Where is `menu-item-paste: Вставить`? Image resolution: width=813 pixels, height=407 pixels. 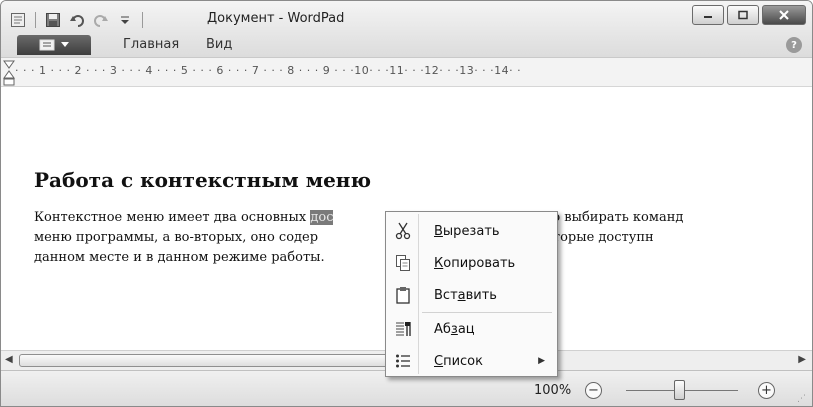 menu-item-paste: Вставить is located at coordinates (471, 295).